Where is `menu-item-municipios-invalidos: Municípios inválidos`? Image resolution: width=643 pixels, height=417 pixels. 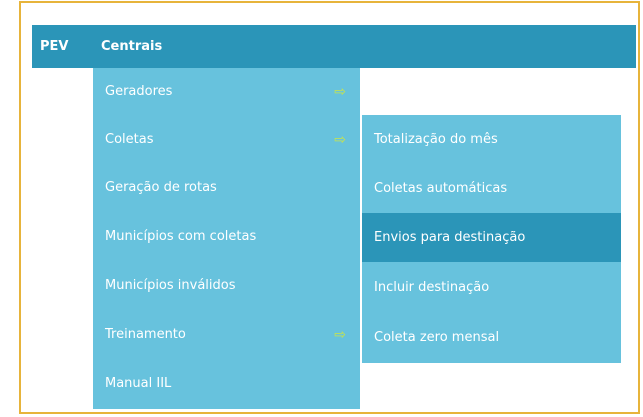 menu-item-municipios-invalidos: Municípios inválidos is located at coordinates (226, 286).